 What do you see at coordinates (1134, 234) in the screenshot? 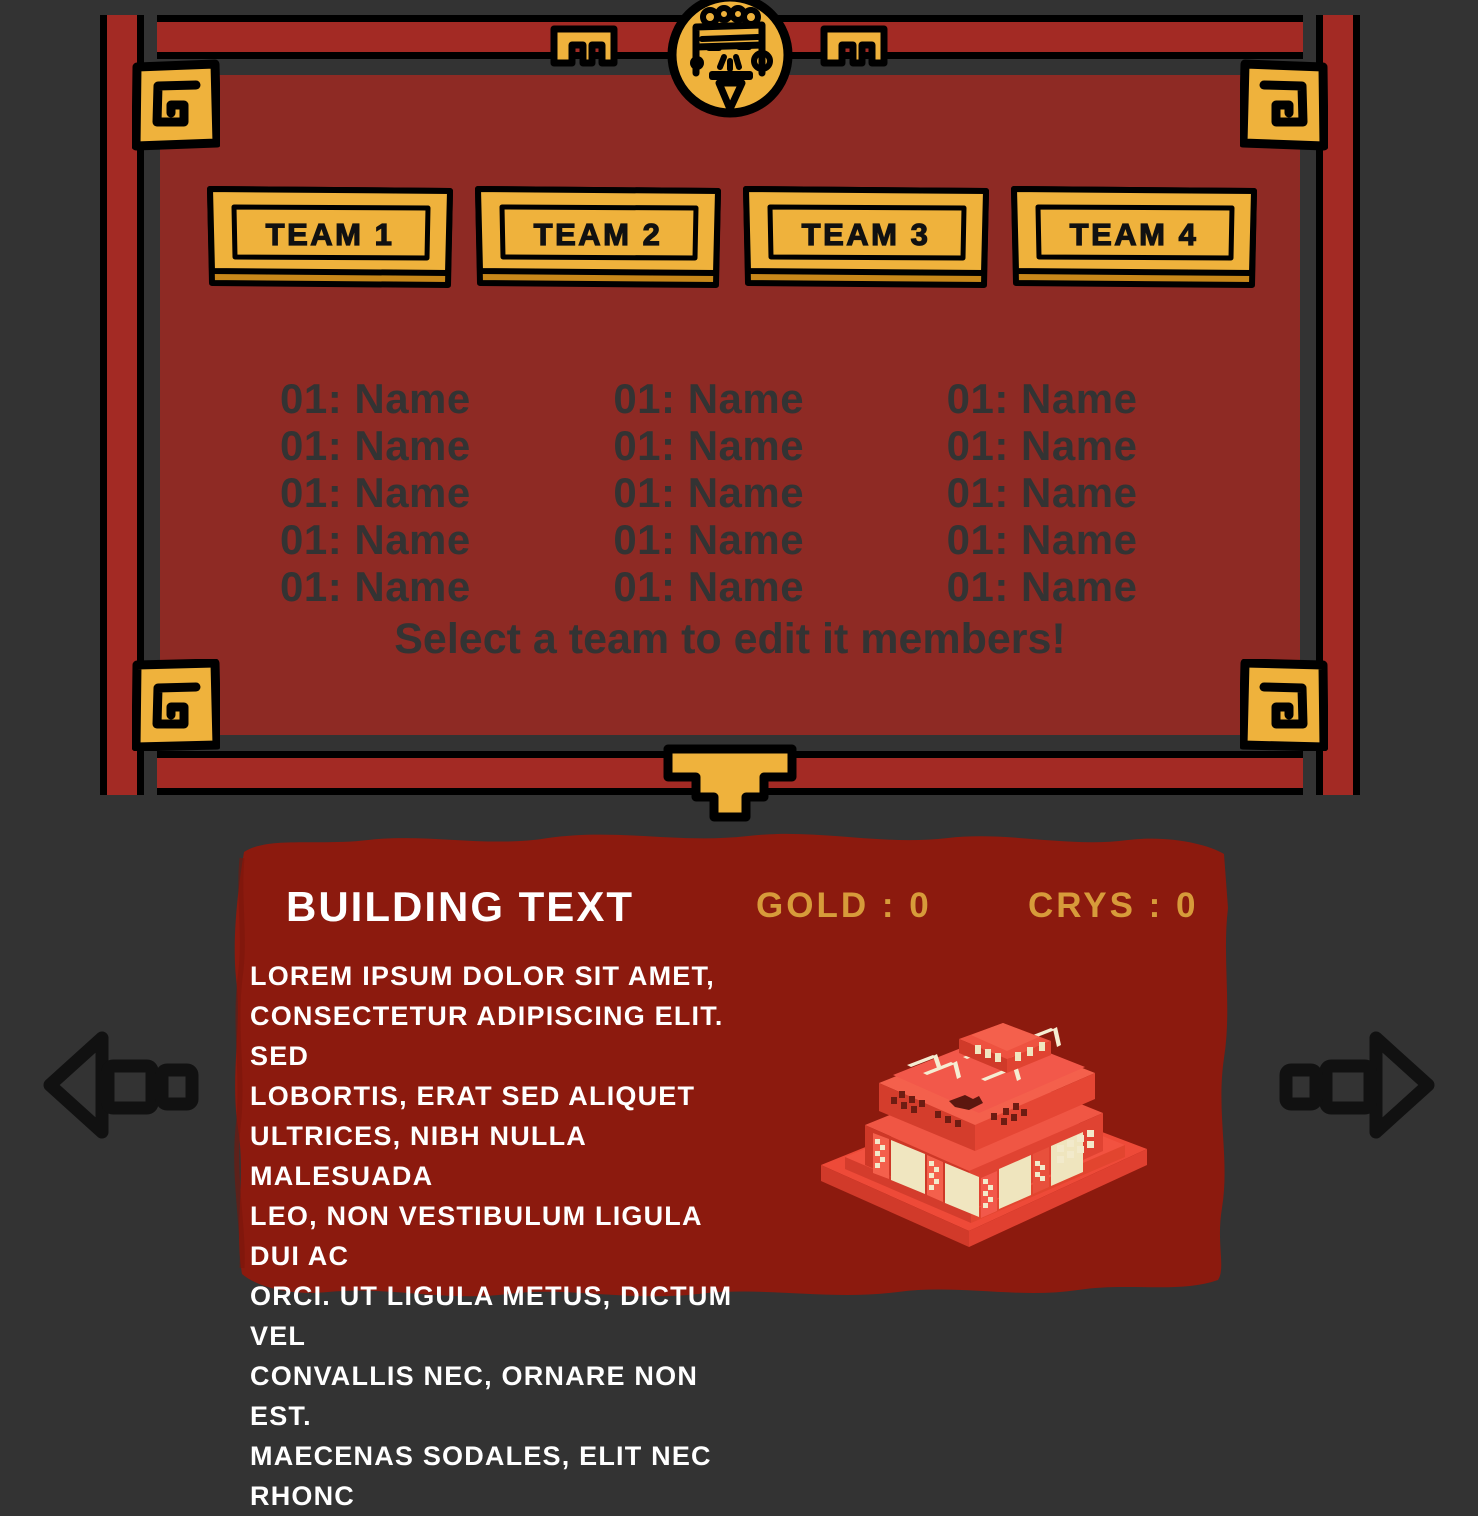
I see `tab-team-4-label: TEAM 4` at bounding box center [1134, 234].